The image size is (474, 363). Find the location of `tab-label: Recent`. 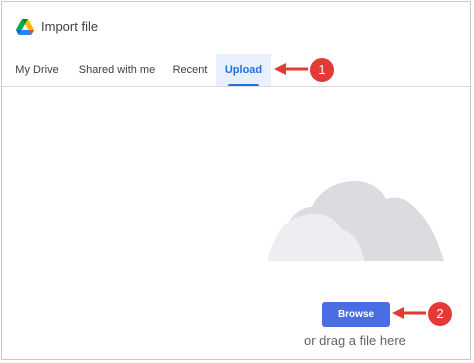

tab-label: Recent is located at coordinates (190, 70).